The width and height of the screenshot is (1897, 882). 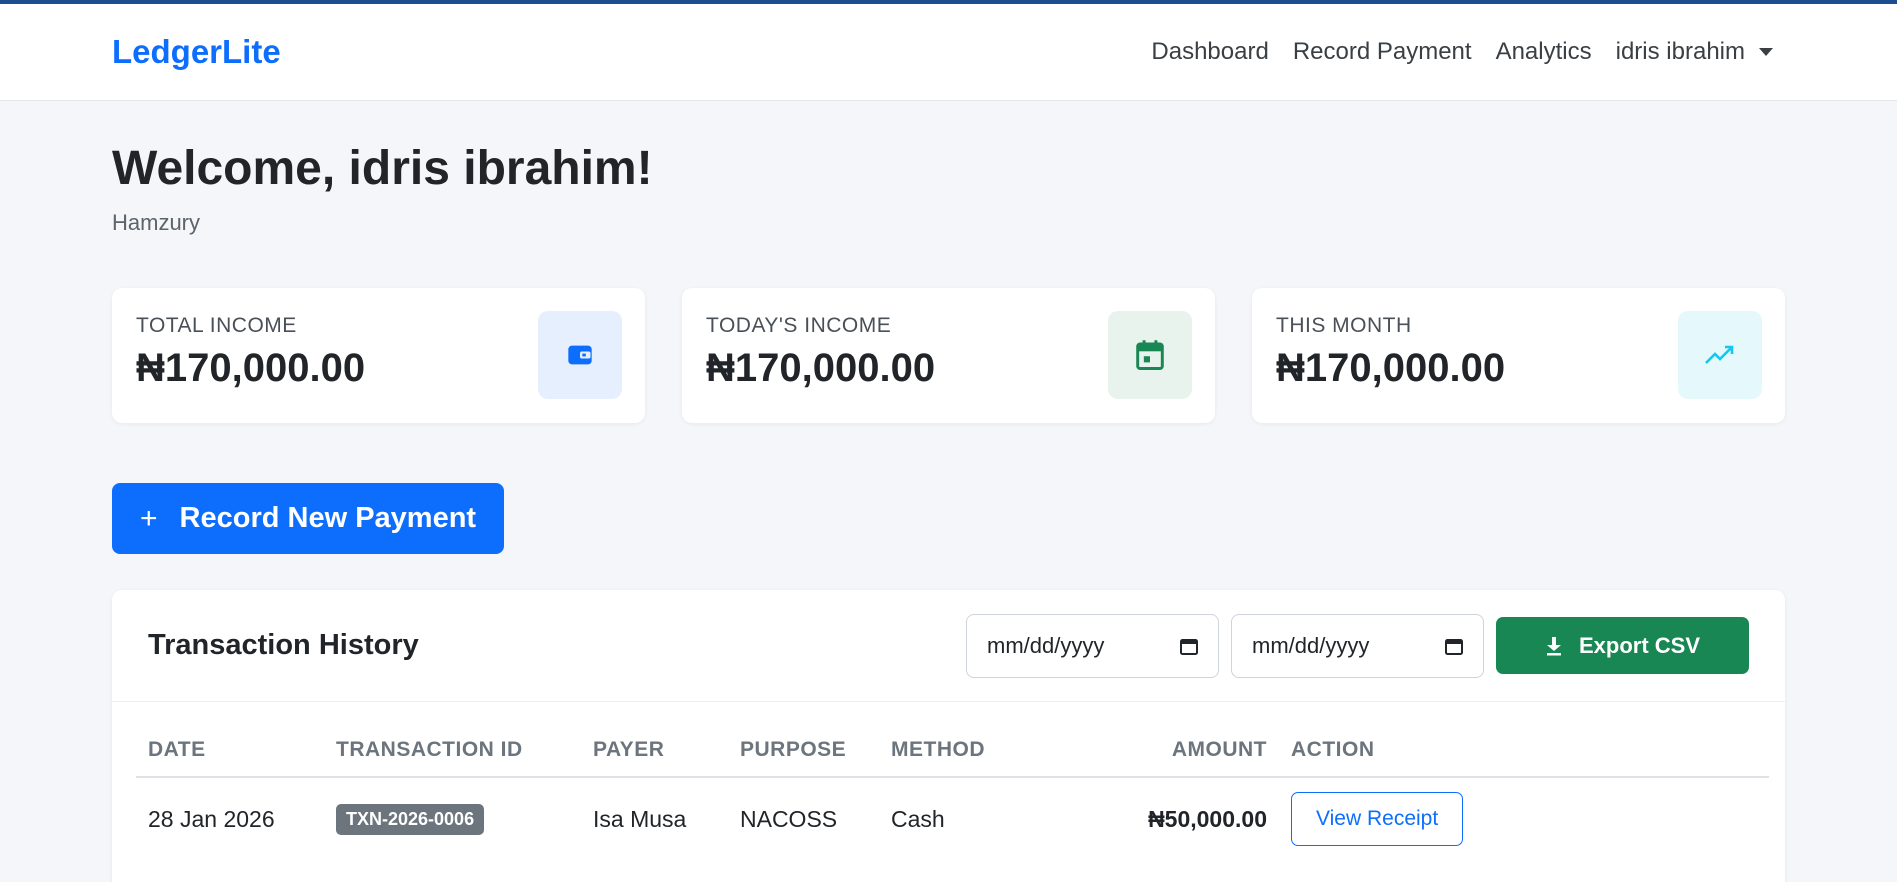 I want to click on column-header-transaction-id: TRANSACTION ID, so click(x=452, y=740).